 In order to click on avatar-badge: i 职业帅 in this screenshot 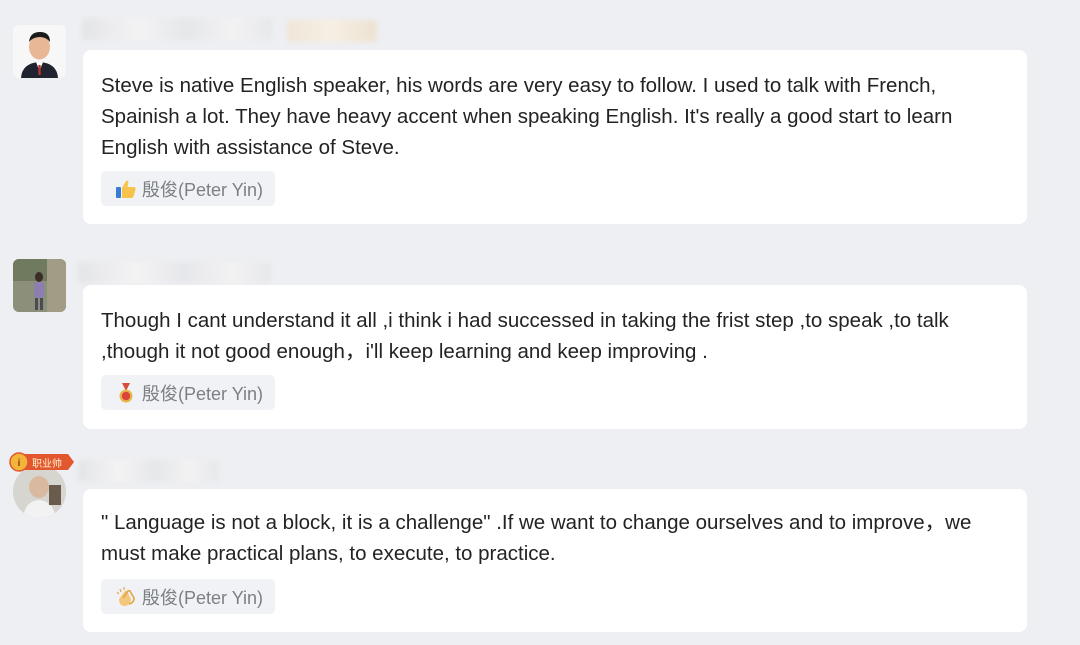, I will do `click(41, 462)`.